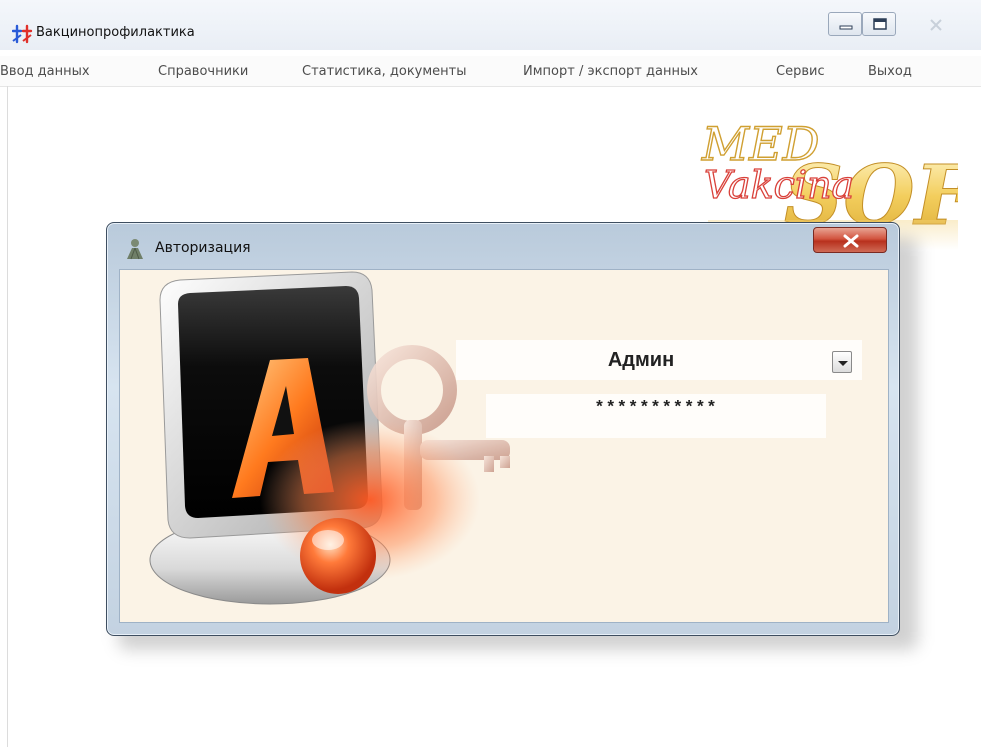 The height and width of the screenshot is (747, 981). I want to click on dialog-close-button, so click(850, 240).